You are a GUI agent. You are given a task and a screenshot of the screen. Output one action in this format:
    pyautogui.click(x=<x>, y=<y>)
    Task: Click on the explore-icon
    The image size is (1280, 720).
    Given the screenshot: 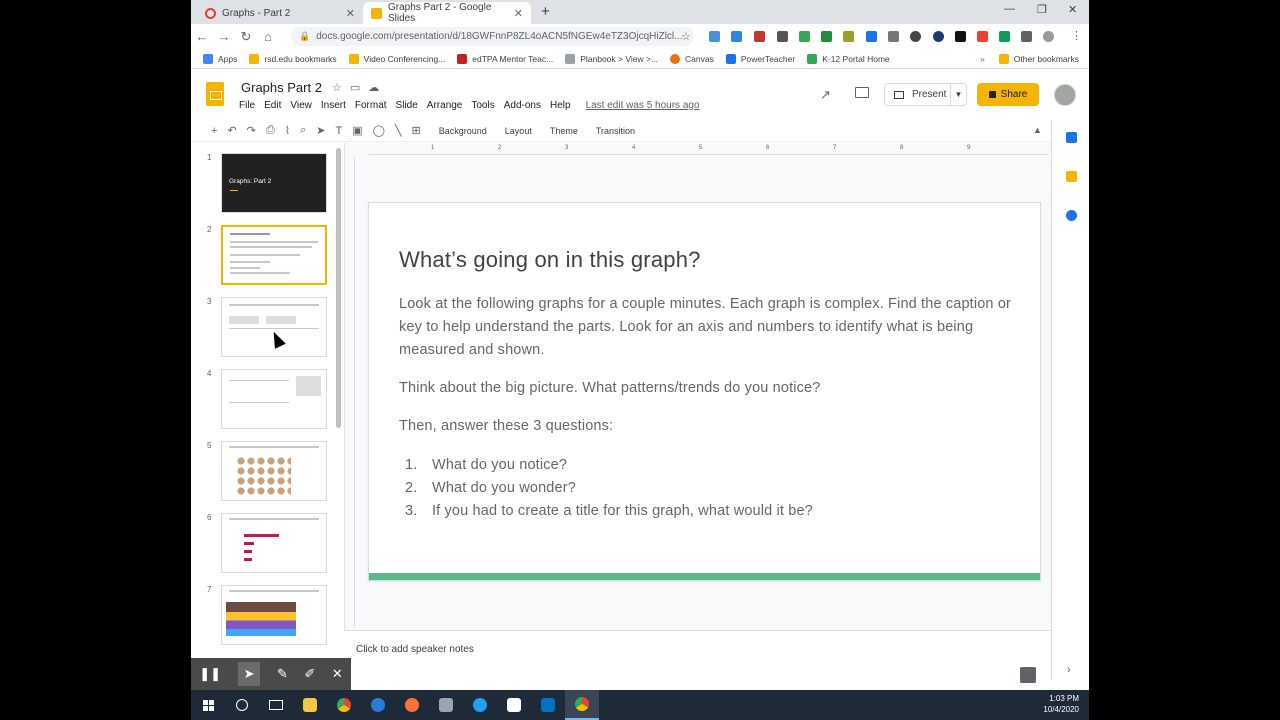 What is the action you would take?
    pyautogui.click(x=1028, y=675)
    